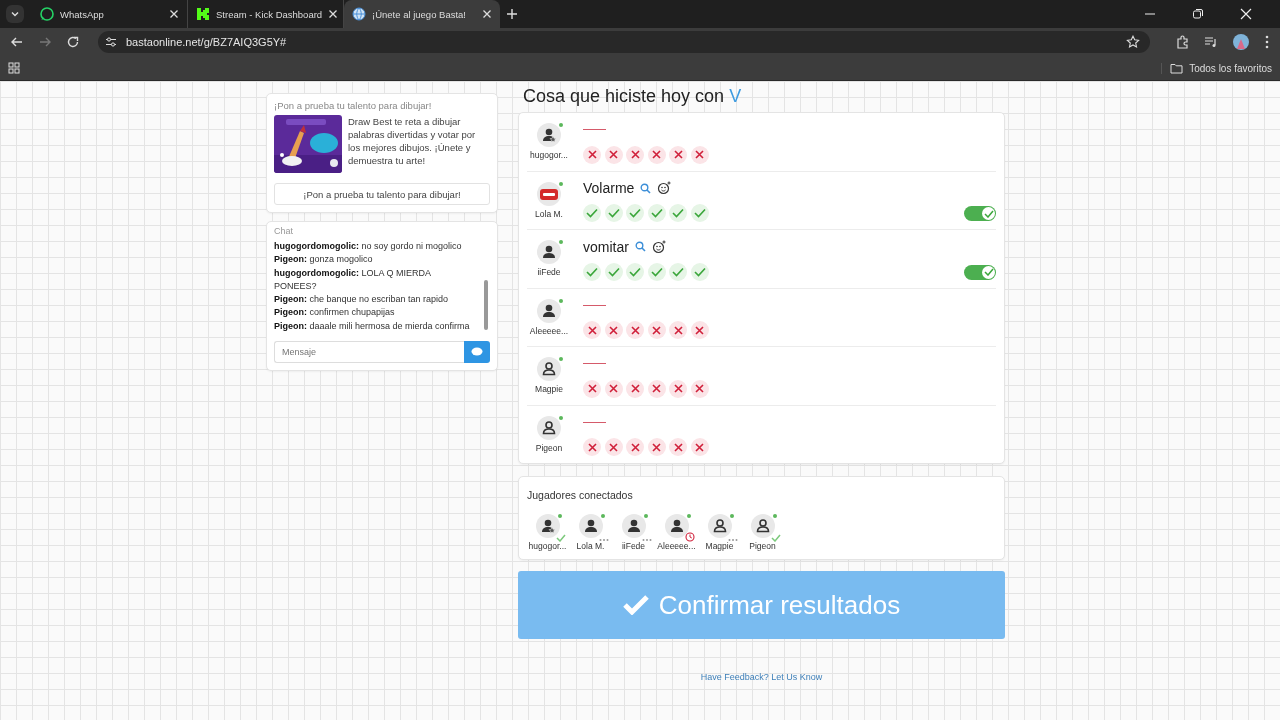 Image resolution: width=1280 pixels, height=720 pixels. I want to click on section-title: Jugadores conectados, so click(580, 495).